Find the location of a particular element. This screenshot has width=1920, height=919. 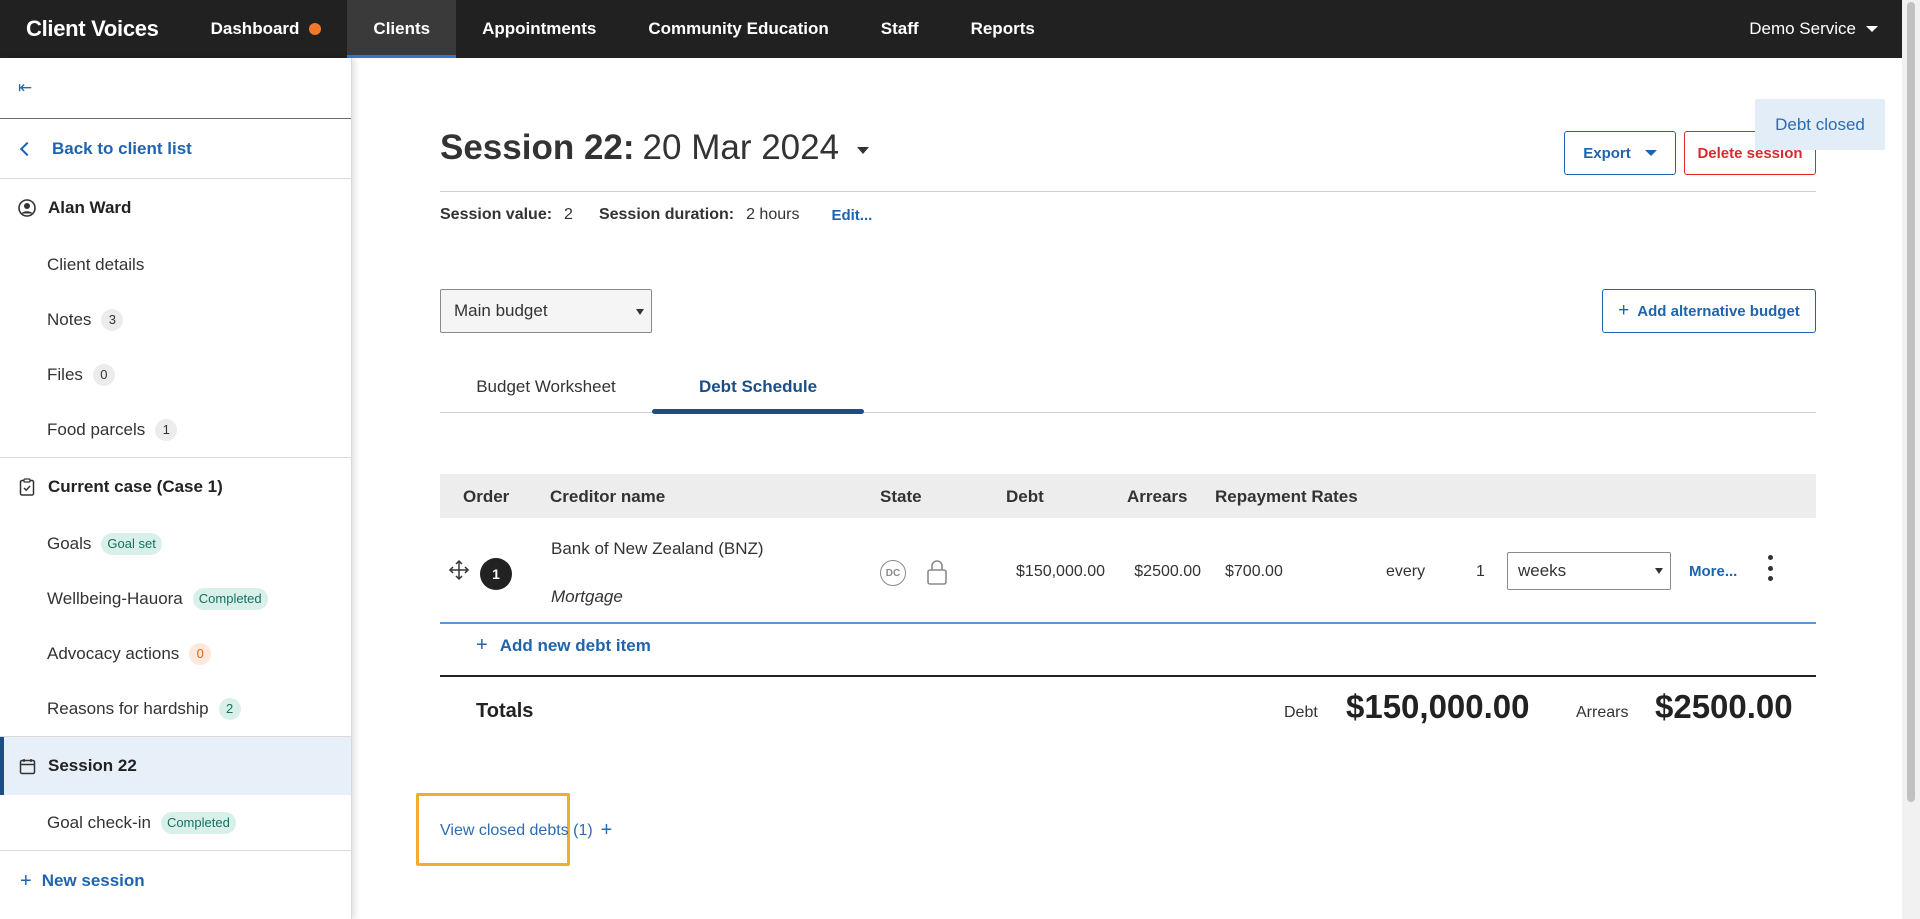

count-badge: 3 is located at coordinates (112, 319).